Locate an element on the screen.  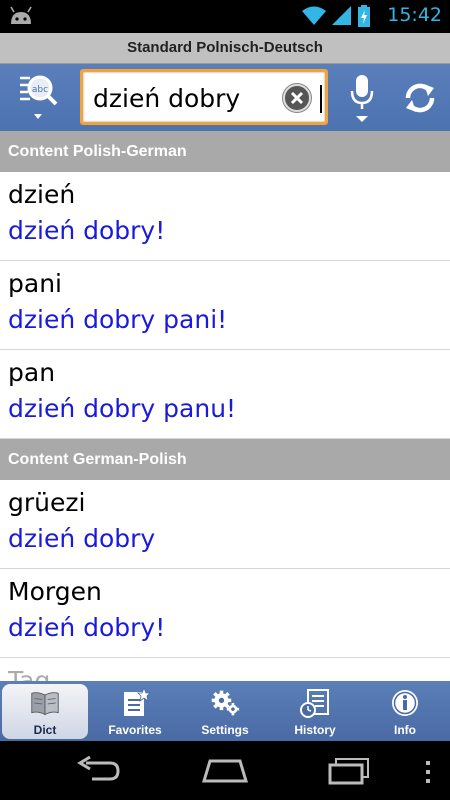
microphone-icon is located at coordinates (362, 98).